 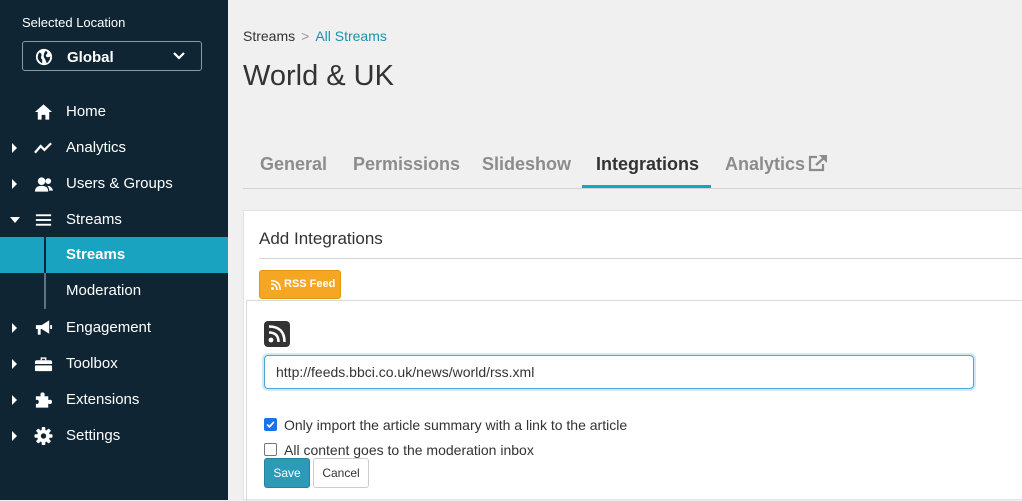 What do you see at coordinates (277, 334) in the screenshot?
I see `rss-square-icon` at bounding box center [277, 334].